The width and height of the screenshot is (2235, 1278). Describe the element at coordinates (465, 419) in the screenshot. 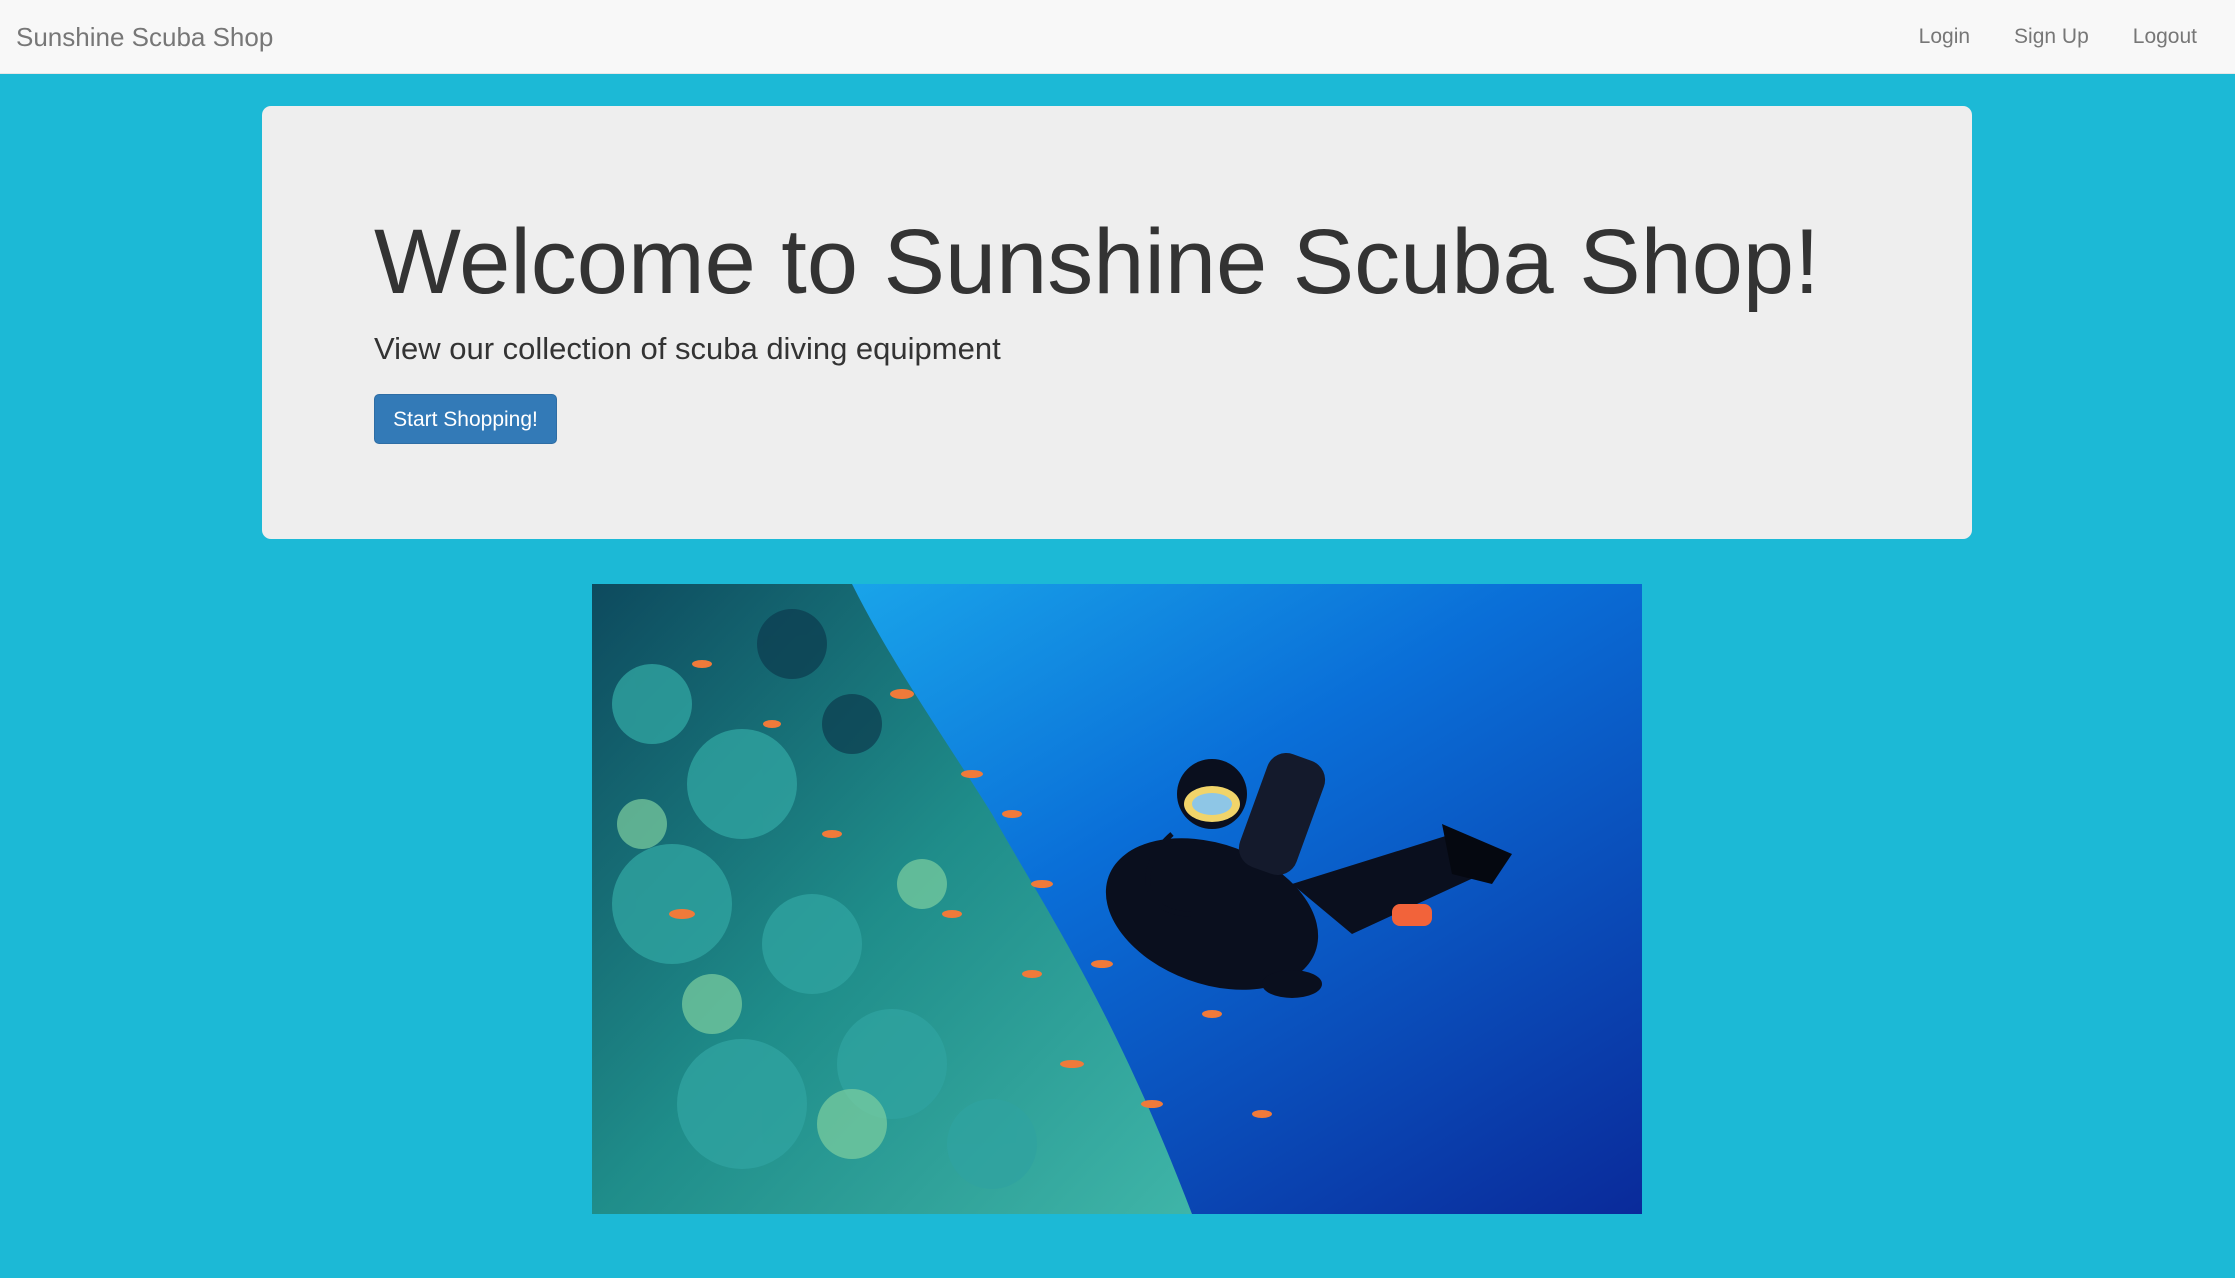

I see `start-shopping-button: Start Shopping!` at that location.